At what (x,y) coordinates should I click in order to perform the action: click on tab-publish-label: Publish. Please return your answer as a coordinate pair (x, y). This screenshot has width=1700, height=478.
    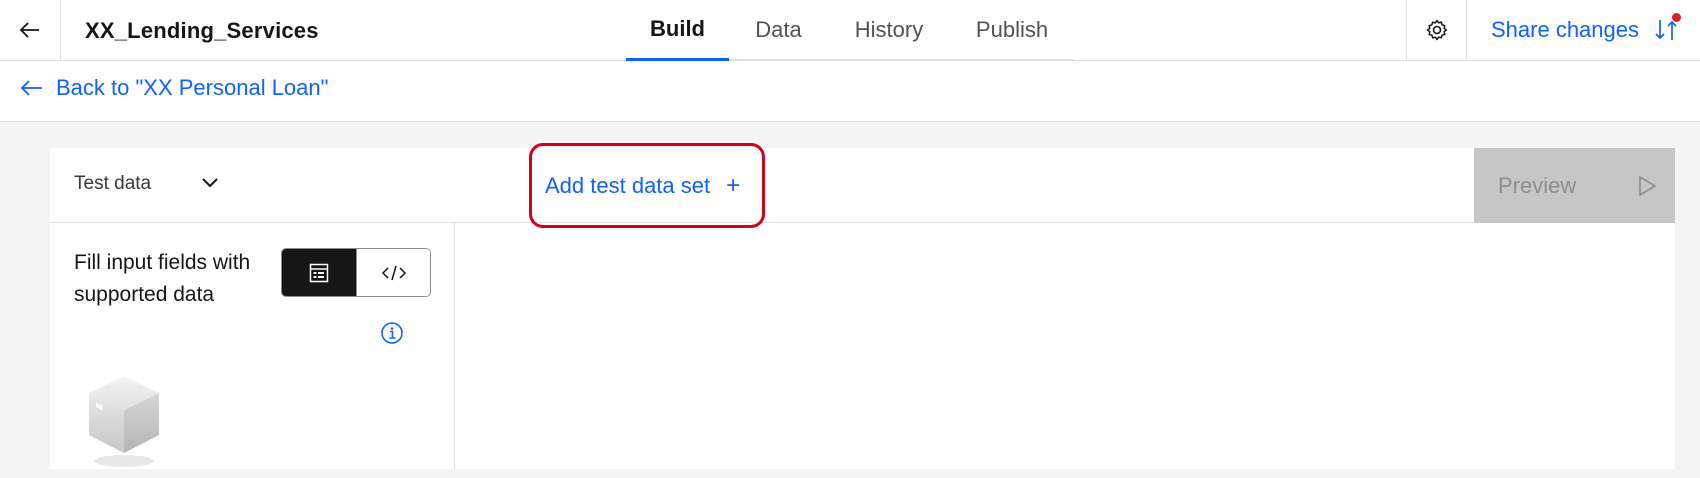
    Looking at the image, I should click on (1012, 29).